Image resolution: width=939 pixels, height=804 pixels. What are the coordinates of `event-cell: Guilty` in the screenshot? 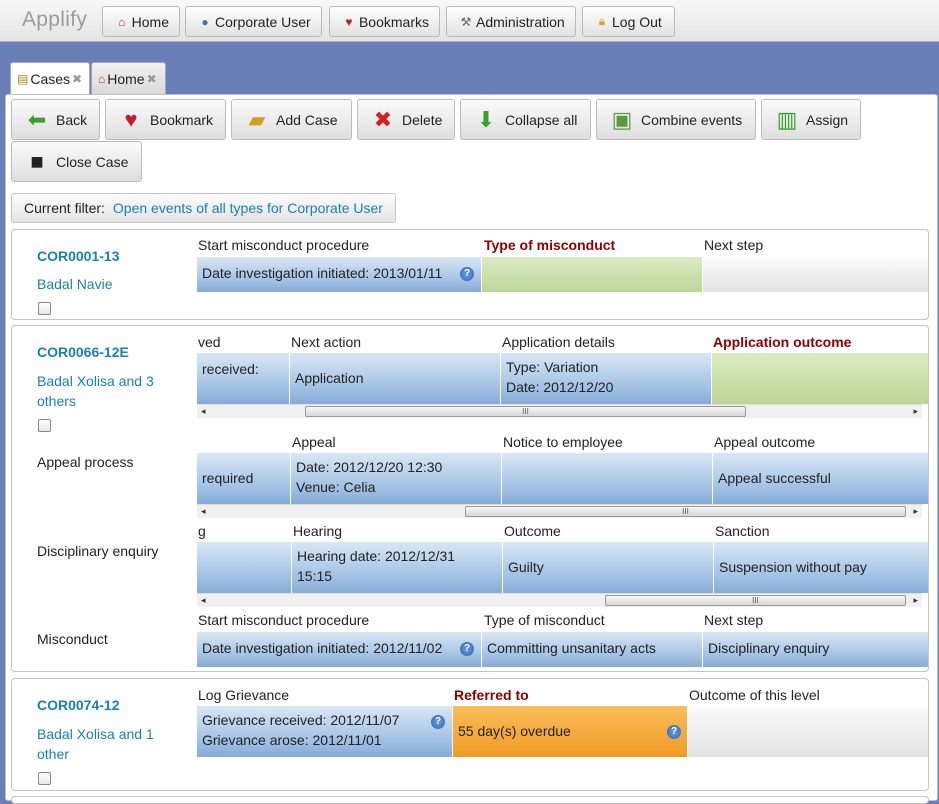 It's located at (608, 567).